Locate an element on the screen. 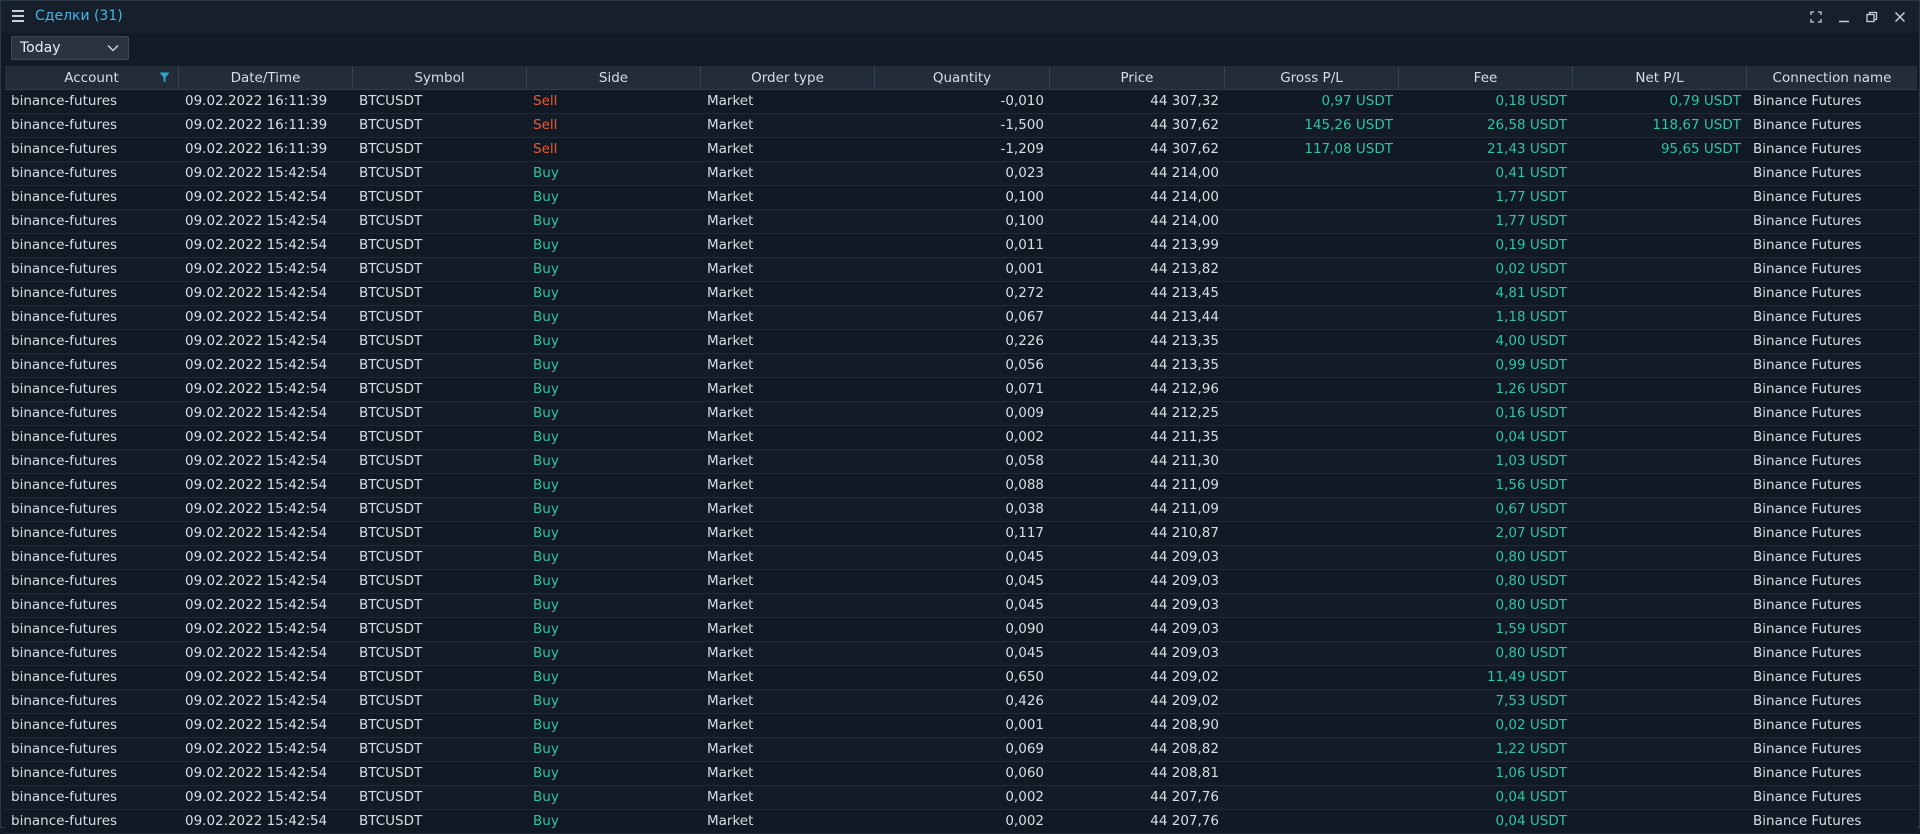  cell-price: 44 209,03 is located at coordinates (1184, 653).